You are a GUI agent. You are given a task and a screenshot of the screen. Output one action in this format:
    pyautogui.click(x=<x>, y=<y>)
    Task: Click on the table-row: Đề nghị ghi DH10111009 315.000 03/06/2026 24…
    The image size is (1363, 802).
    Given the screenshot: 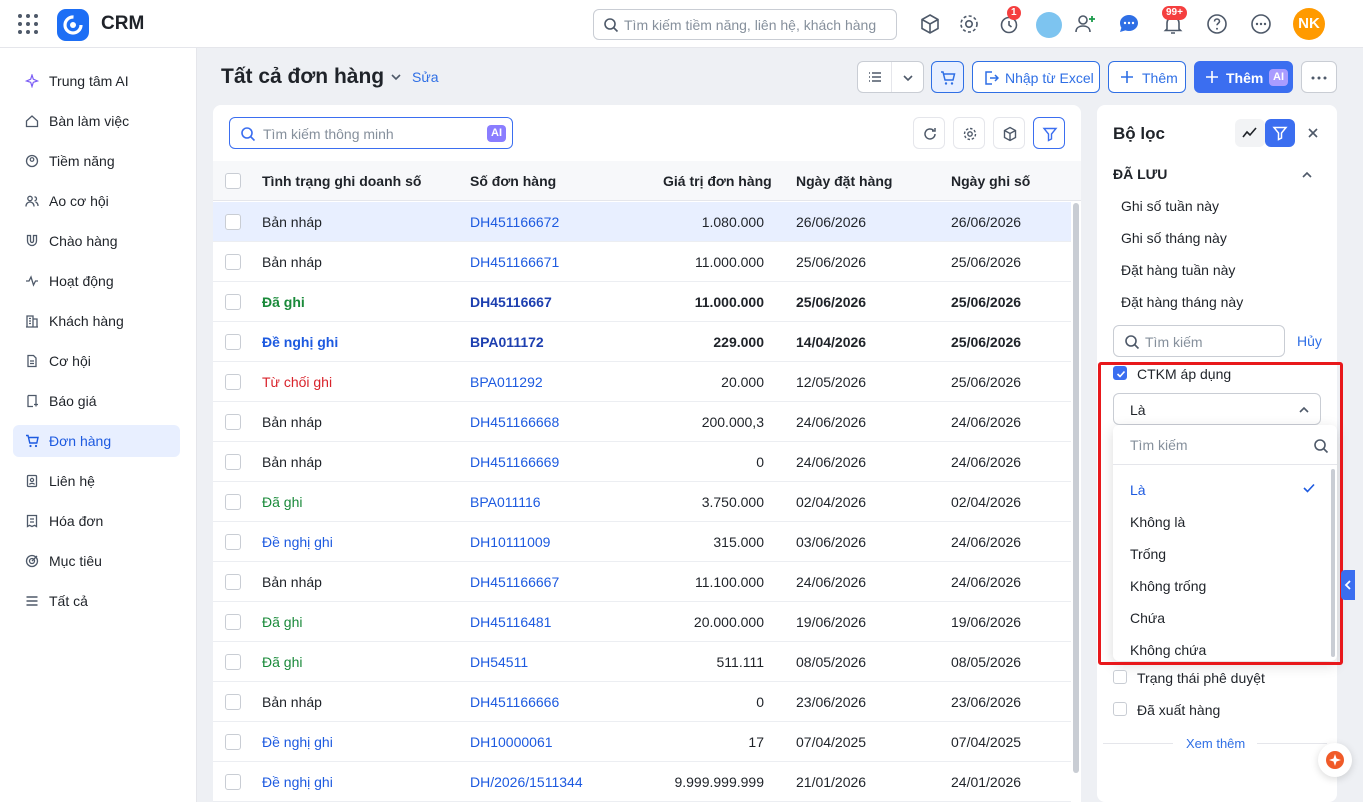 What is the action you would take?
    pyautogui.click(x=642, y=542)
    